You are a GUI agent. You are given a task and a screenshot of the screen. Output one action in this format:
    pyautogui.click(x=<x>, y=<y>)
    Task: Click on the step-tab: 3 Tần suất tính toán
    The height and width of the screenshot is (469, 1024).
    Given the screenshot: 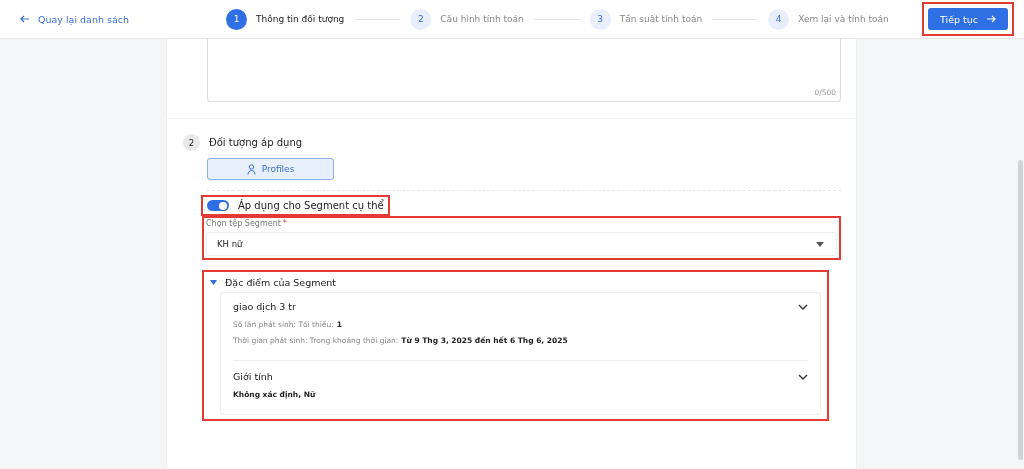 What is the action you would take?
    pyautogui.click(x=646, y=19)
    